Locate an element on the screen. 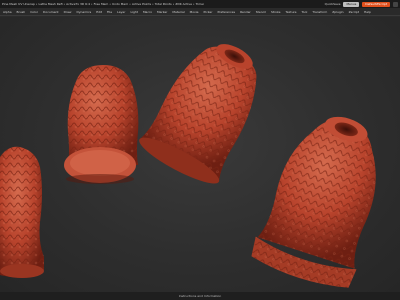 This screenshot has width=400, height=300. menu-movie: Movie is located at coordinates (194, 12).